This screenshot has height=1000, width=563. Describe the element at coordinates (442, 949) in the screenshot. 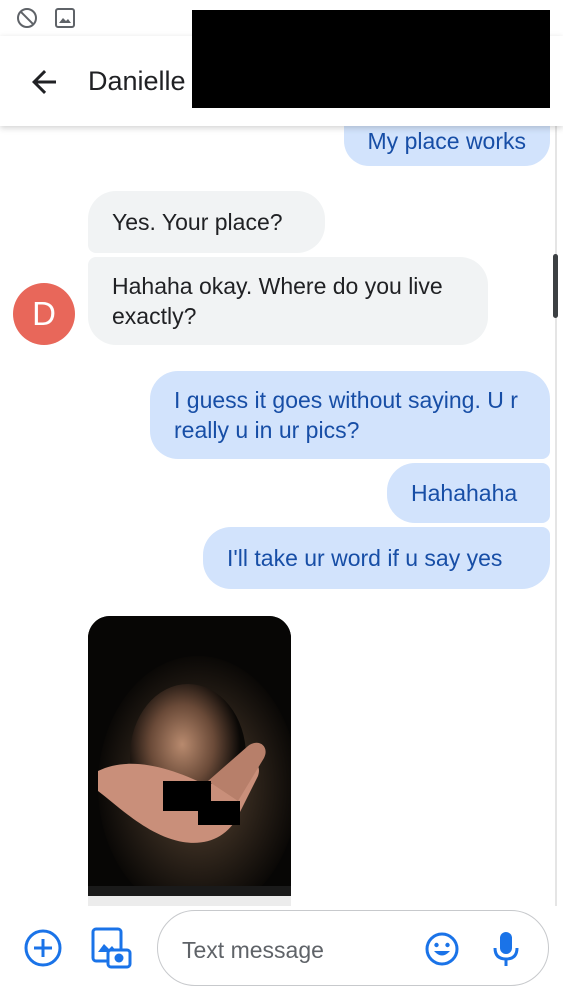

I see `emoji-icon` at that location.